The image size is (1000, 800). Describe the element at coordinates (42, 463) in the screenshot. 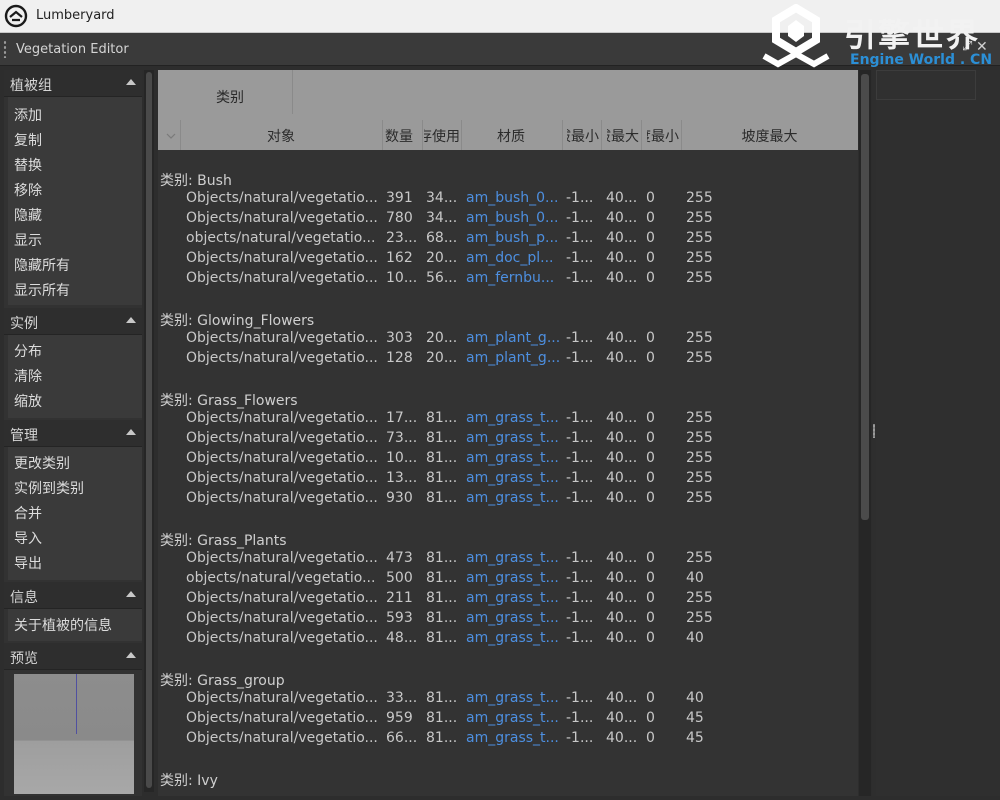

I see `menu-item-change-category: 更改类别` at that location.